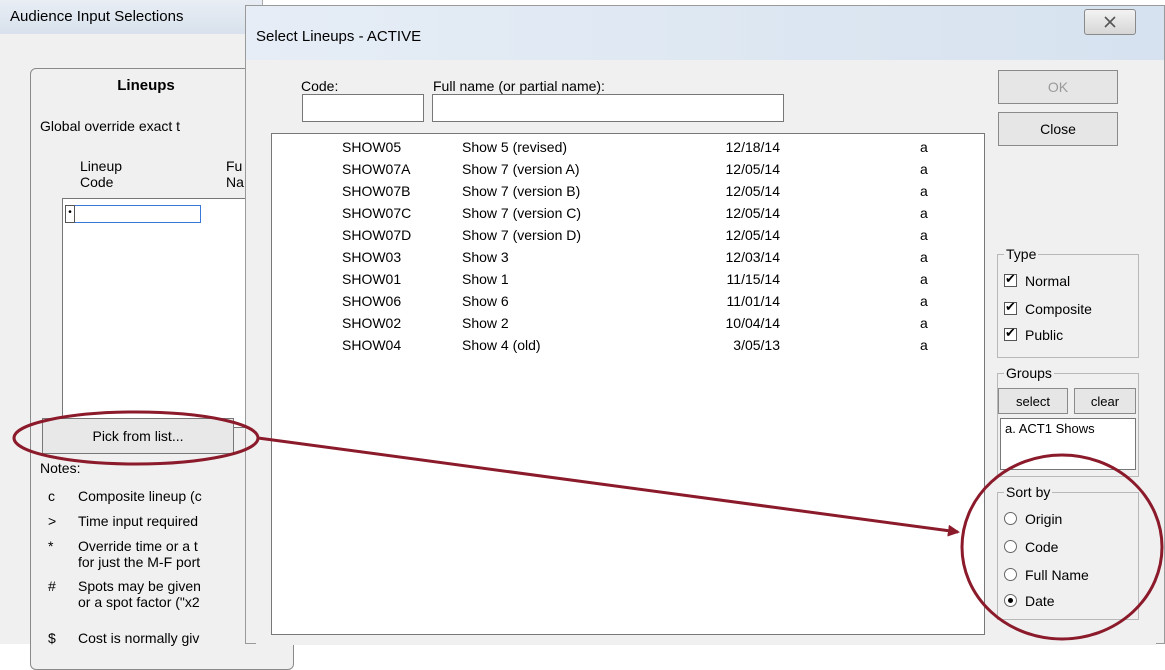 This screenshot has width=1165, height=670. I want to click on lineup-code: SHOW02, so click(372, 323).